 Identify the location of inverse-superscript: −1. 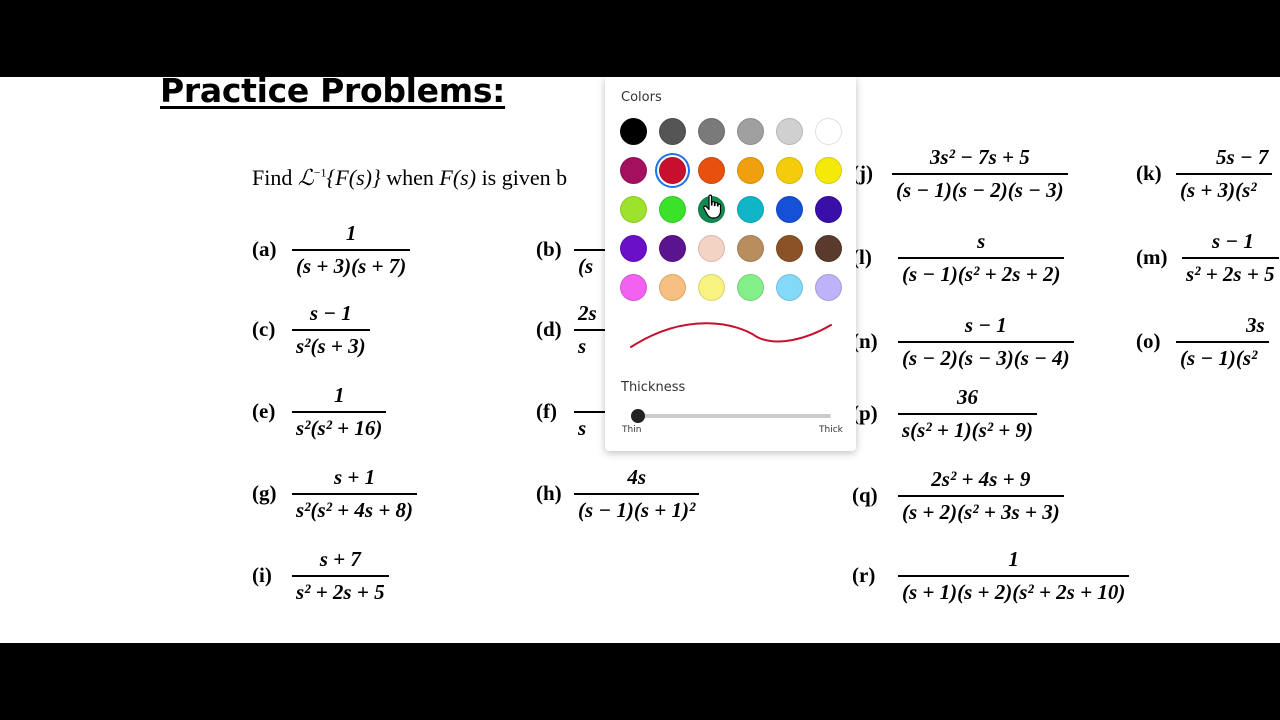
(320, 172).